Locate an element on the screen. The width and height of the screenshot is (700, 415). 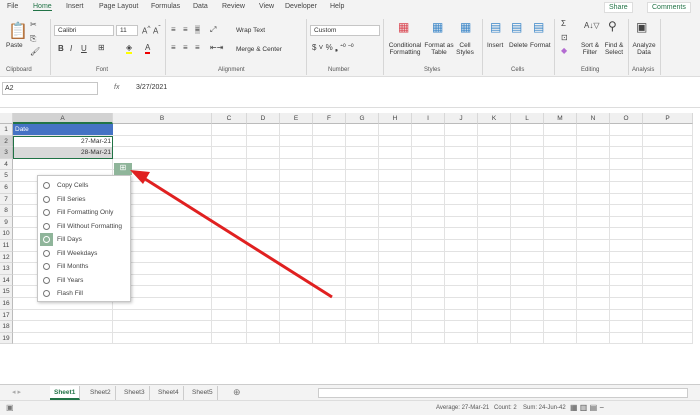
fx-icon: fx is located at coordinates (116, 87).